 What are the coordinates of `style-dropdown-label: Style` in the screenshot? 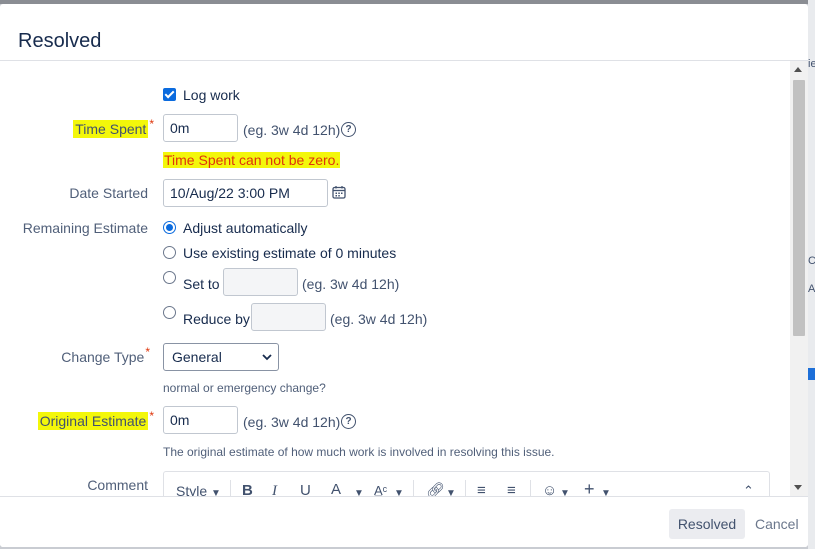 It's located at (192, 489).